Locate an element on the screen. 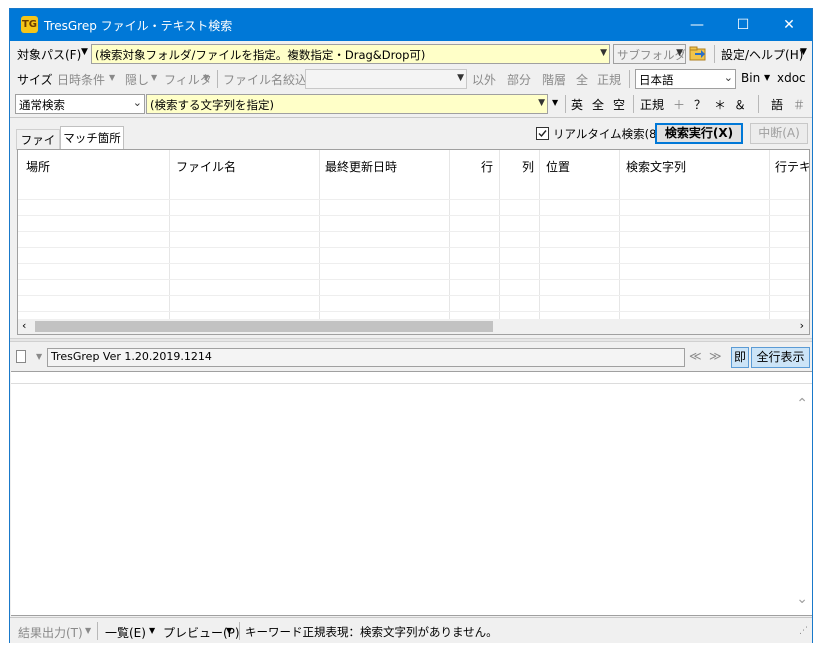 The height and width of the screenshot is (651, 822). resize-grip-icon: ⋰ is located at coordinates (803, 631).